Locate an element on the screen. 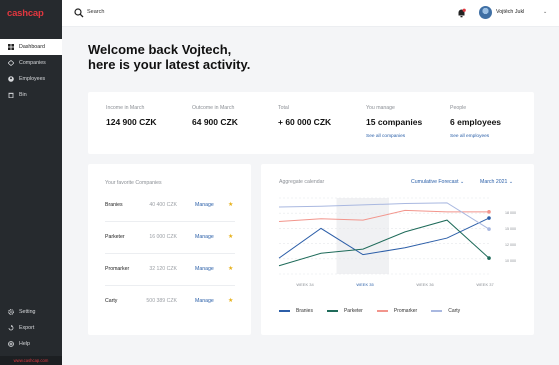 This screenshot has height=365, width=559. sidebar-item-bin: Bin is located at coordinates (31, 95).